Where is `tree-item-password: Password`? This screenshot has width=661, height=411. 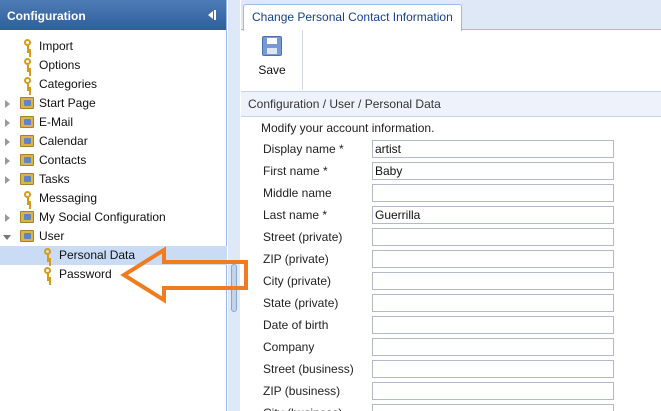 tree-item-password: Password is located at coordinates (113, 274).